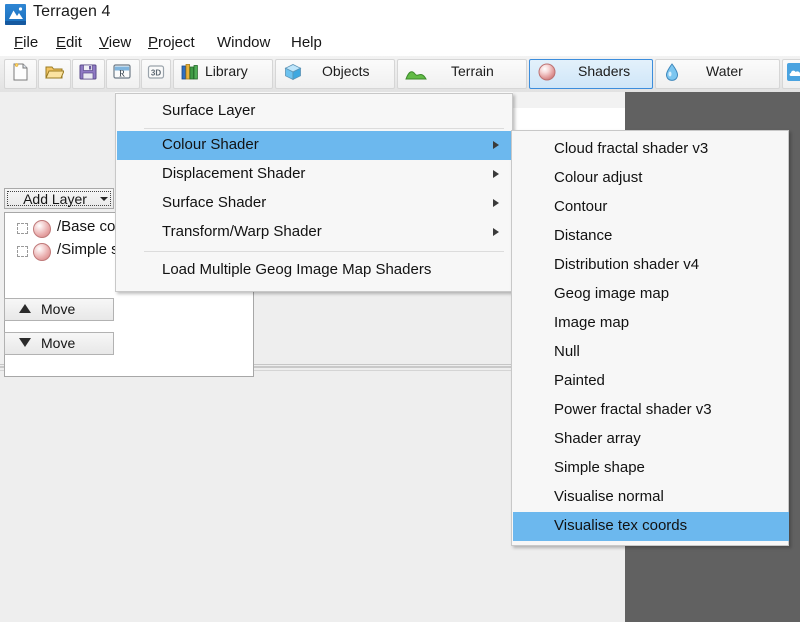 The width and height of the screenshot is (800, 622). I want to click on menu-item-label: Colour Shader, so click(210, 144).